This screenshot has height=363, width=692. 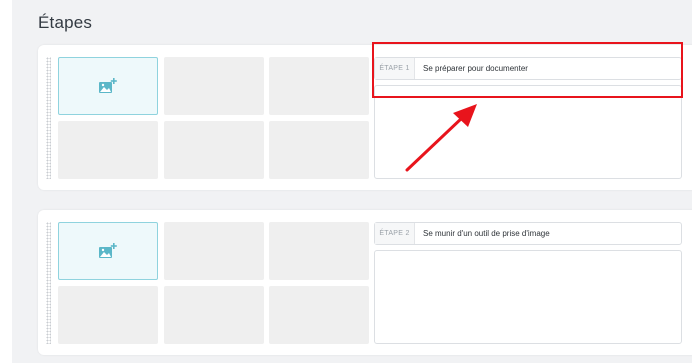 I want to click on step-title-input: Se munir d'un outil de prise d'image, so click(x=482, y=233).